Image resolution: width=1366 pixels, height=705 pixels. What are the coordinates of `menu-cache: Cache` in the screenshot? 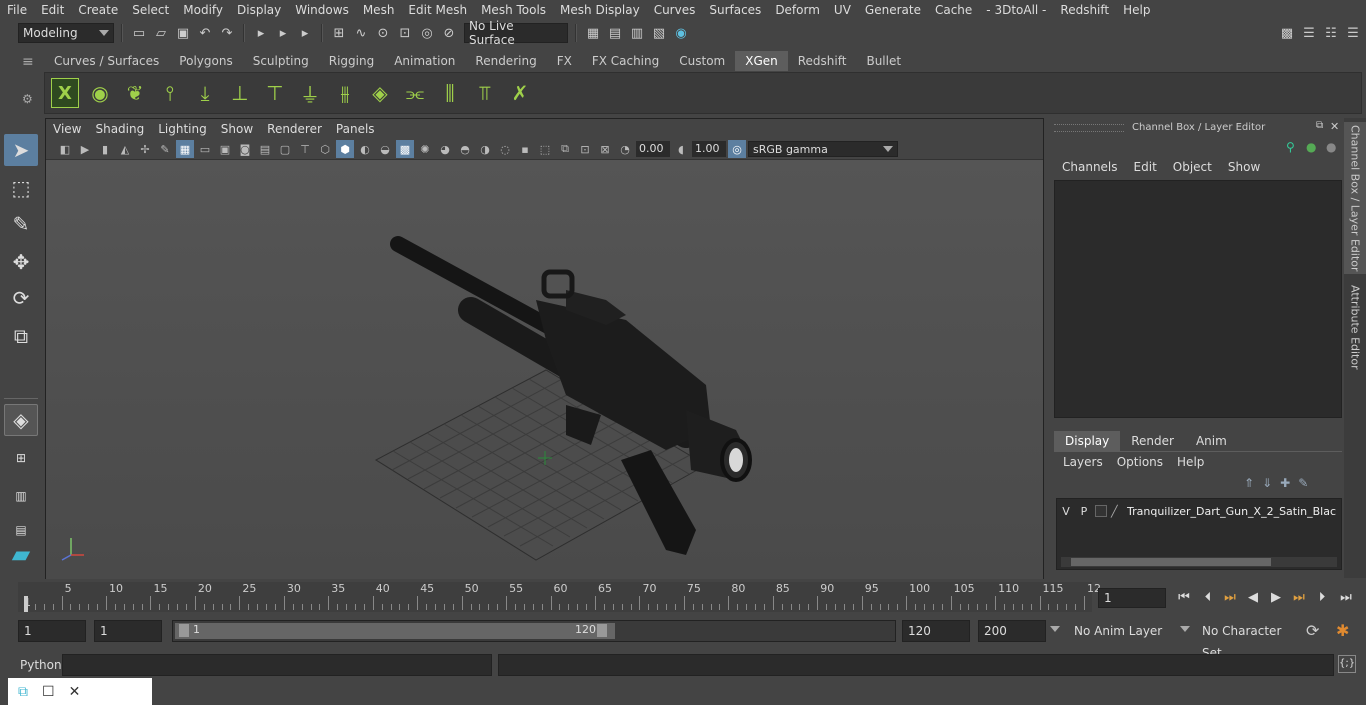 It's located at (953, 10).